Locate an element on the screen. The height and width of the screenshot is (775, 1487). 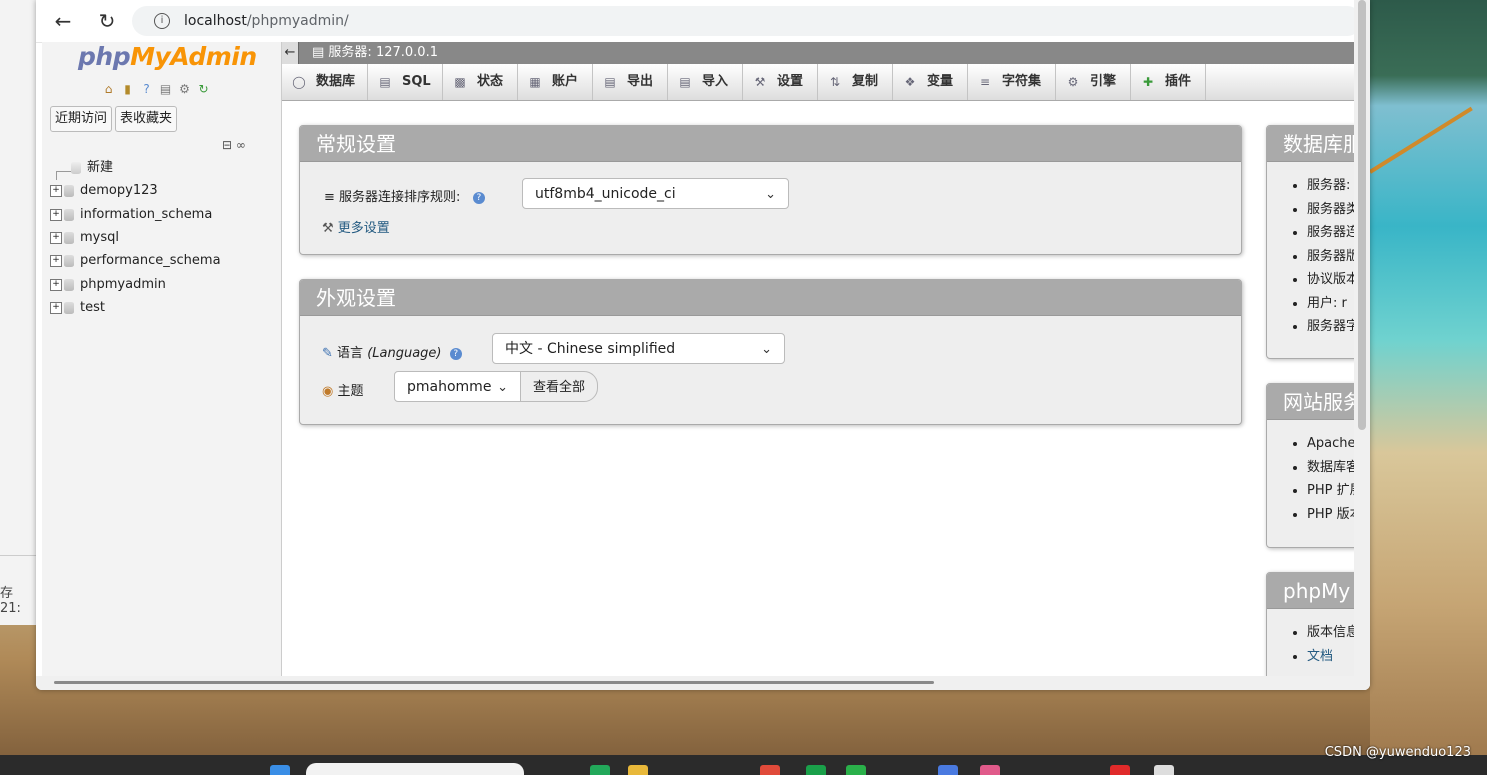
tree-db-item: + information_schema is located at coordinates (131, 215).